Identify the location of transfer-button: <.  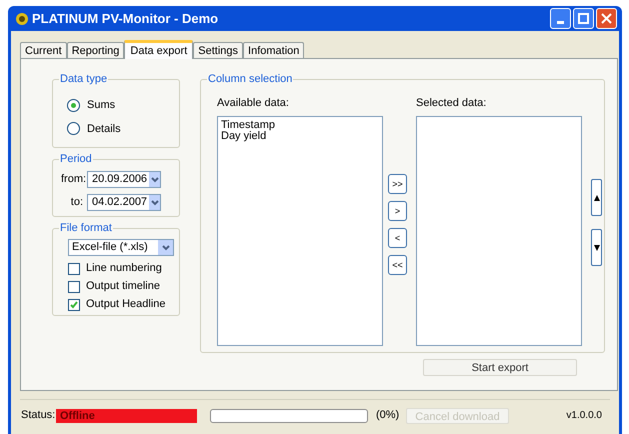
(397, 238).